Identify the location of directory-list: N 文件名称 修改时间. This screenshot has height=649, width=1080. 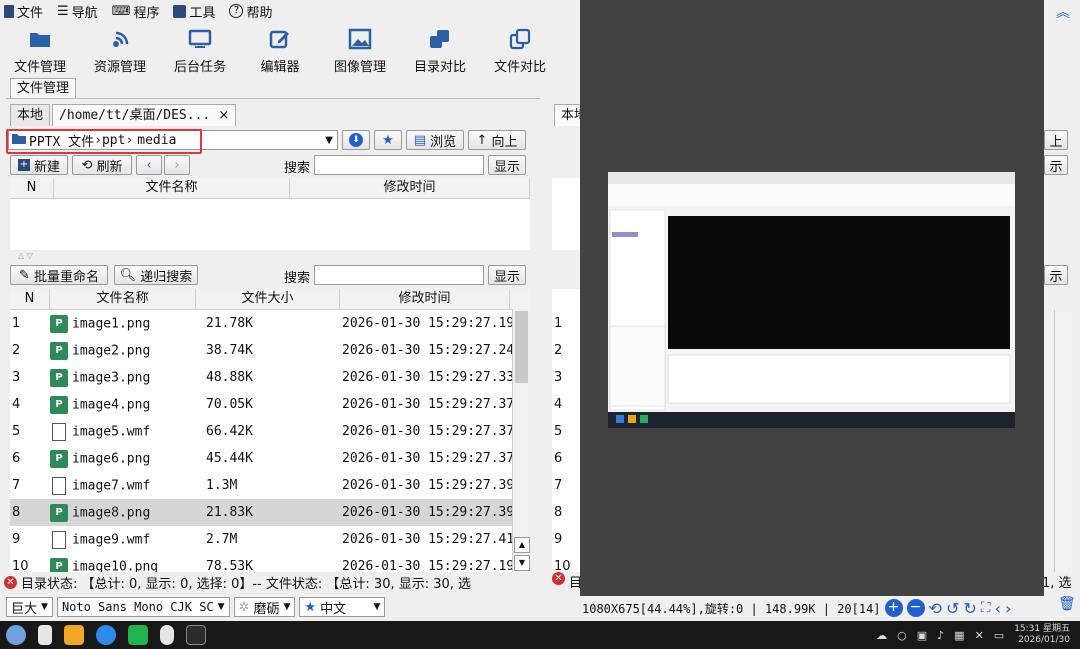
(270, 214).